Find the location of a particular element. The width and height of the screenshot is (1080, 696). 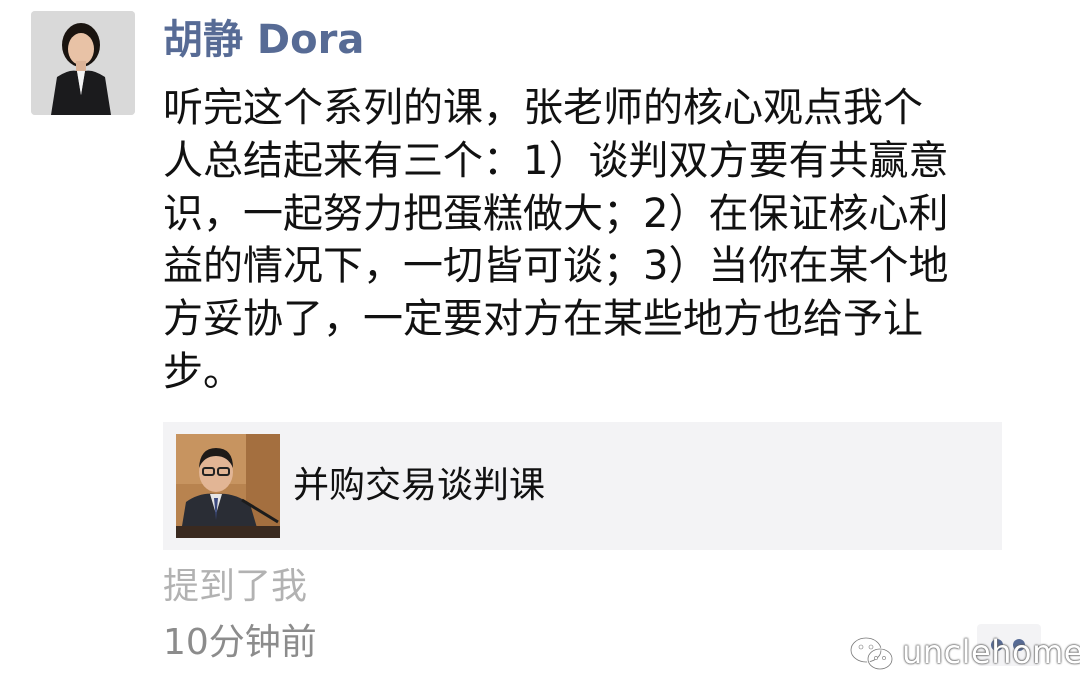

post-text-line: 人总结起来有三个：1）谈判双方要有共赢意 is located at coordinates (556, 160).